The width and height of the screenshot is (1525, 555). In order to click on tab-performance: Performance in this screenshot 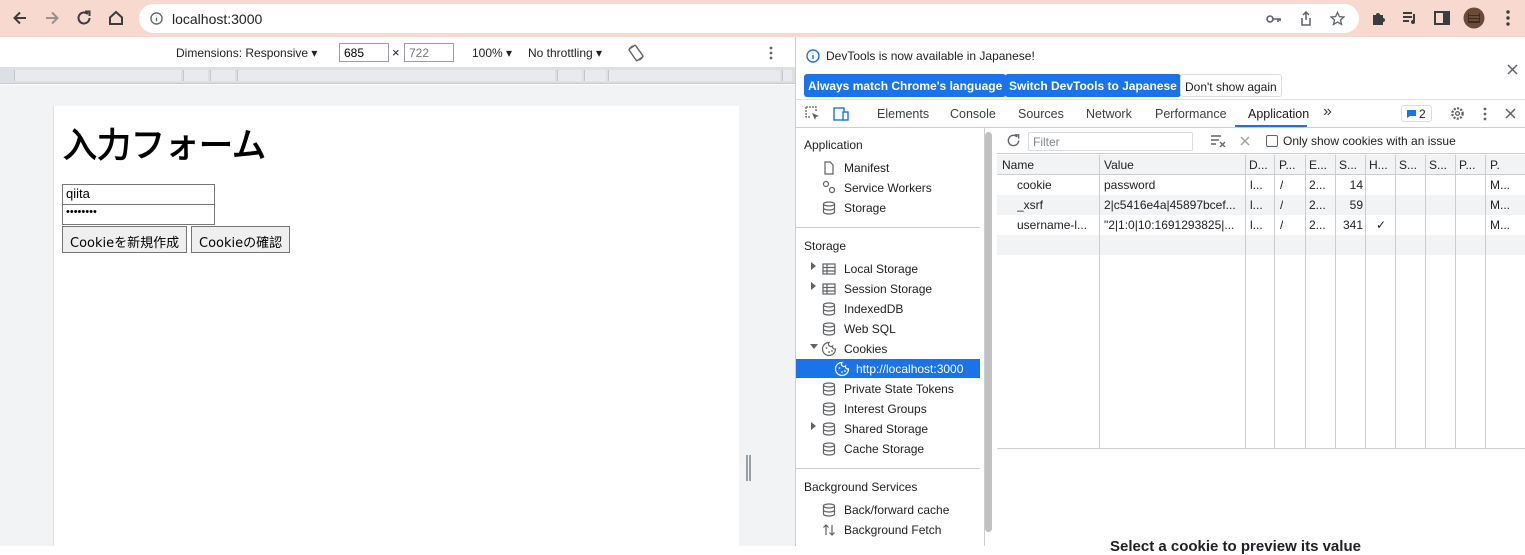, I will do `click(1191, 114)`.